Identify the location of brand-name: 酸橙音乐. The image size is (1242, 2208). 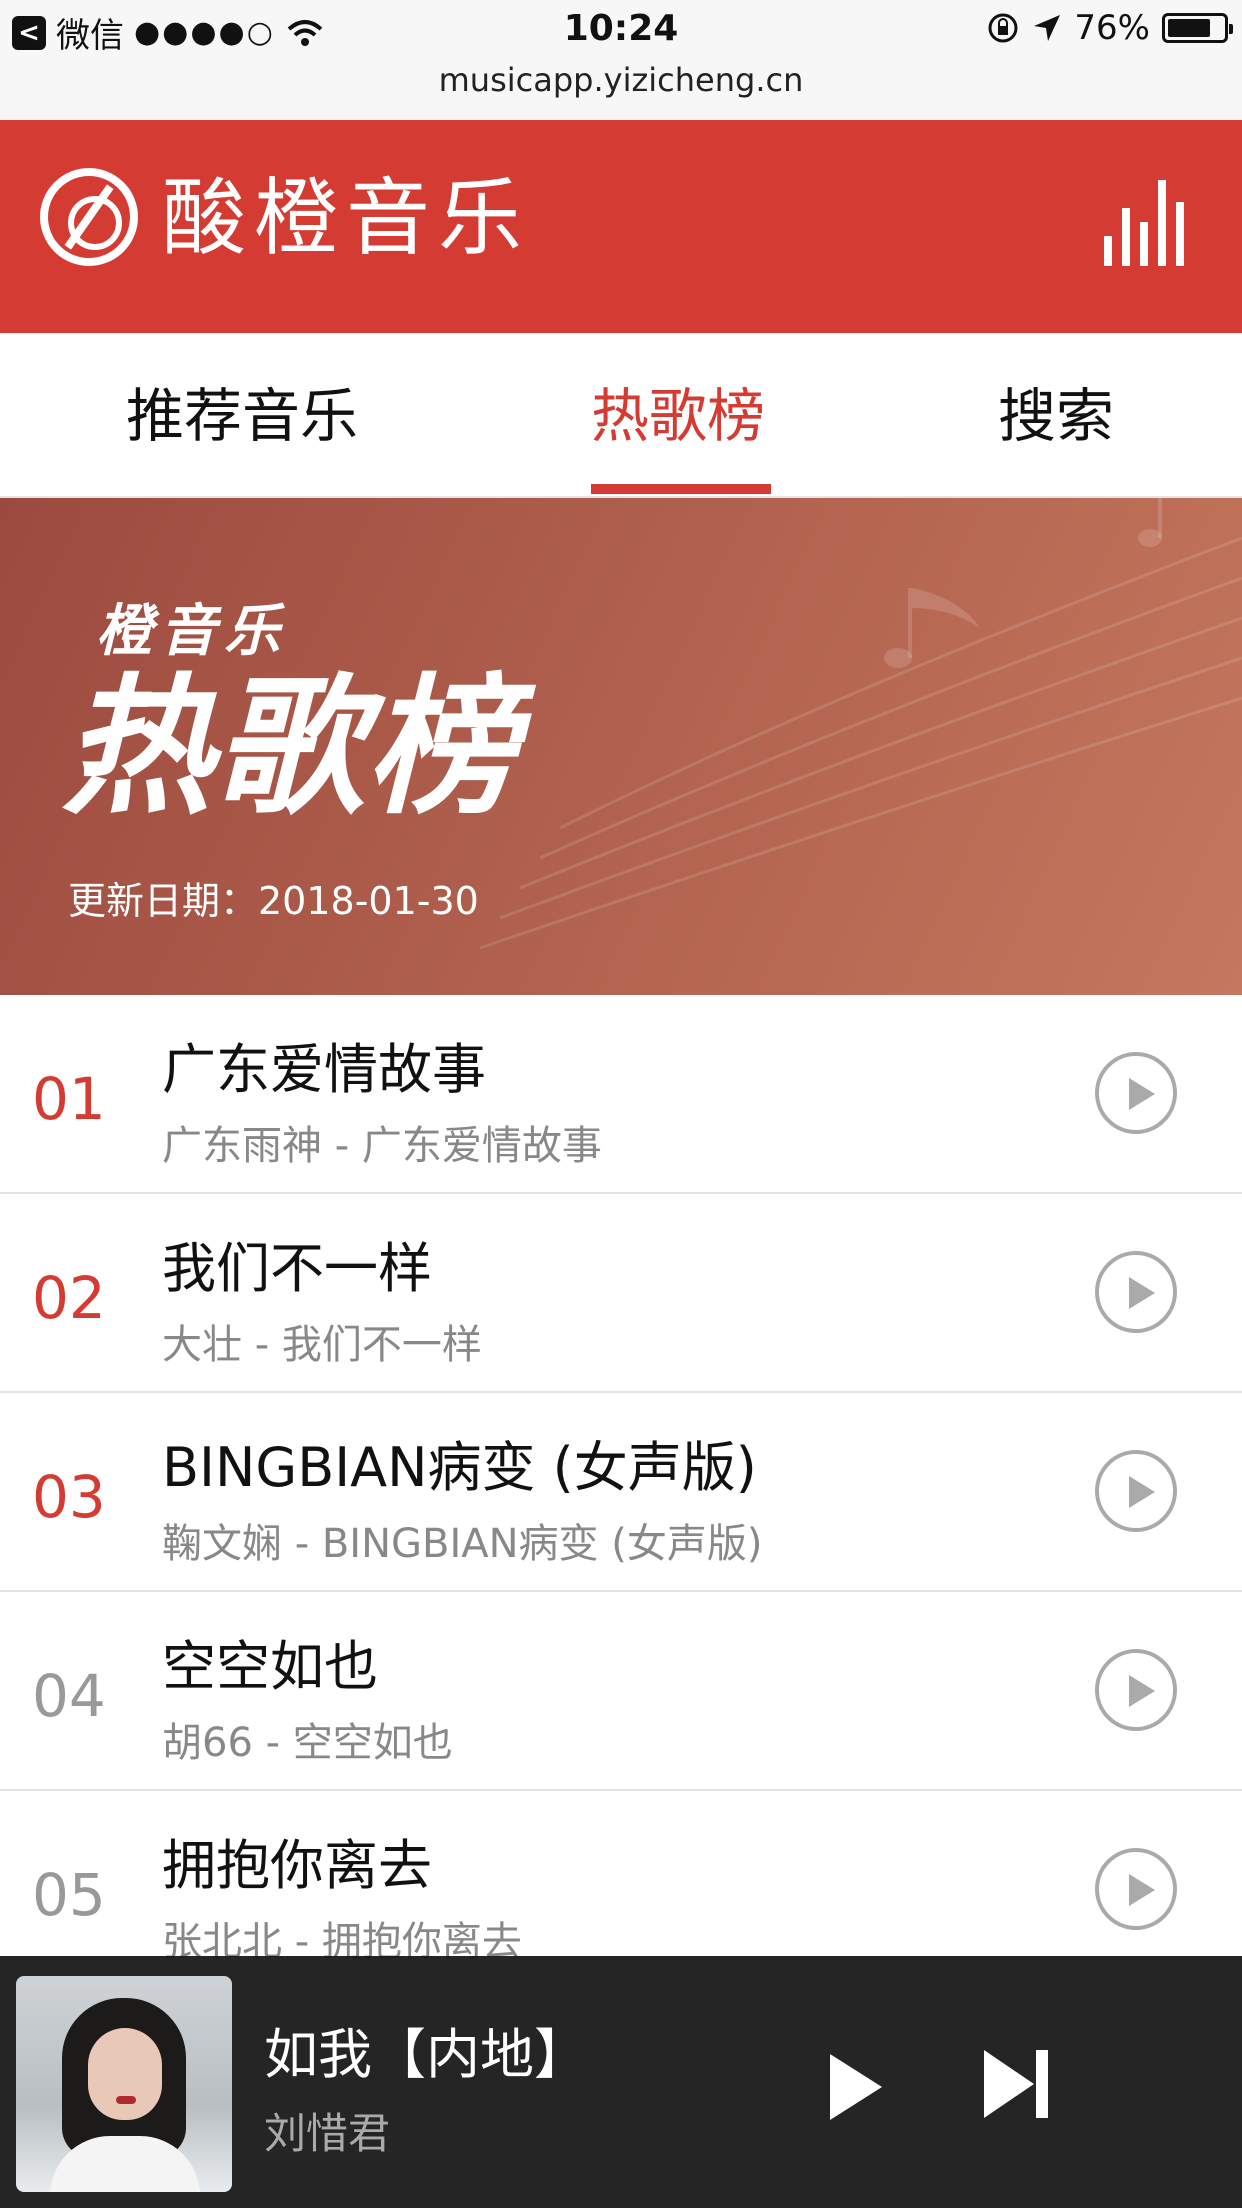
(346, 218).